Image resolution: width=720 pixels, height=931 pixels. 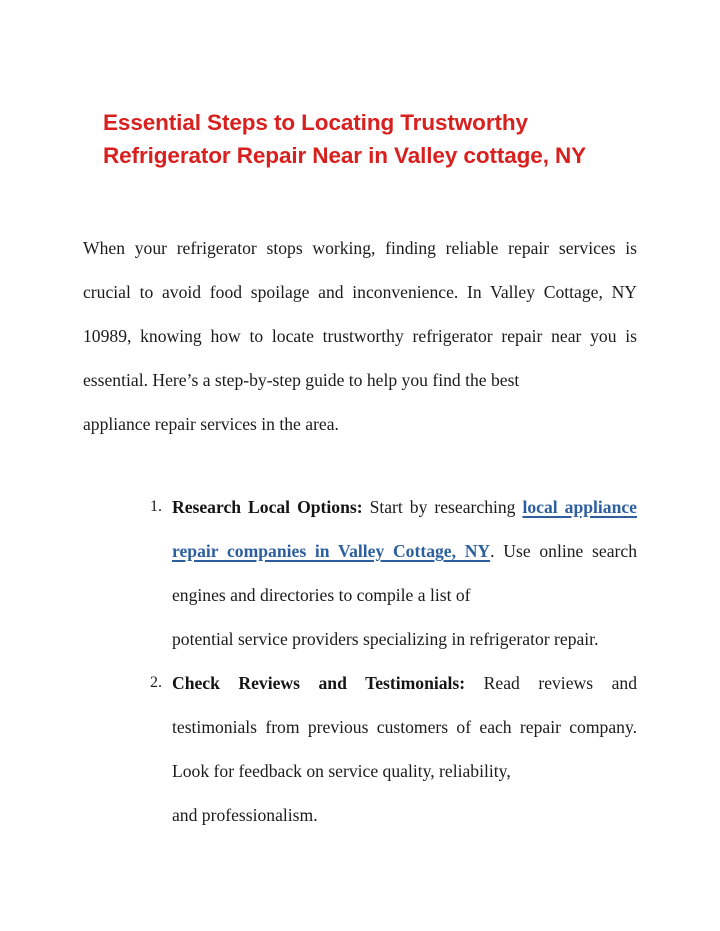 I want to click on intro-paragraph-last-line: appliance repair services in the area., so click(x=211, y=424).